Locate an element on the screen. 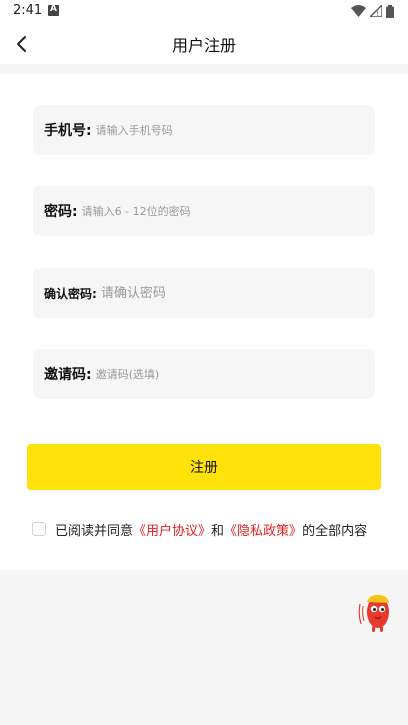  password-input is located at coordinates (201, 211).